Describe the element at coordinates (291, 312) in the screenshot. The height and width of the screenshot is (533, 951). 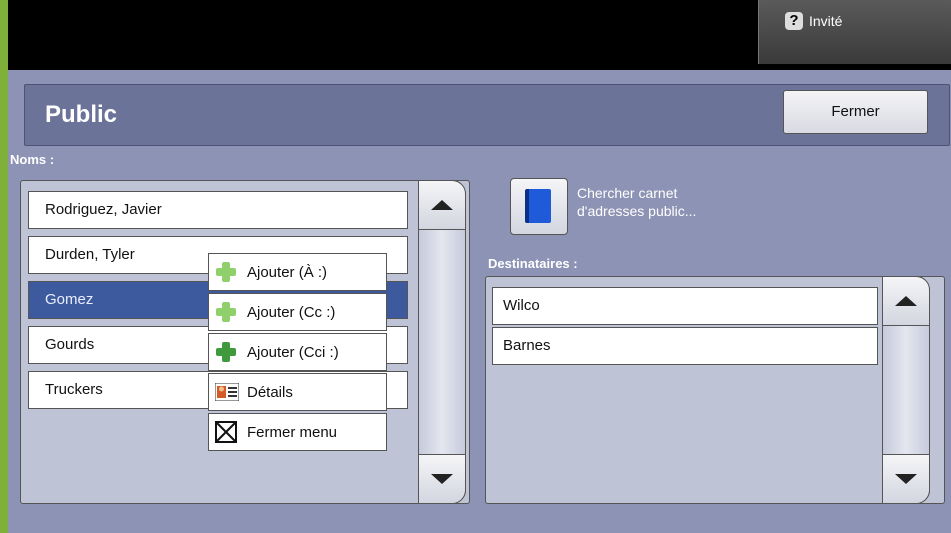
I see `menu-item-label: Ajouter (Cc :)` at that location.